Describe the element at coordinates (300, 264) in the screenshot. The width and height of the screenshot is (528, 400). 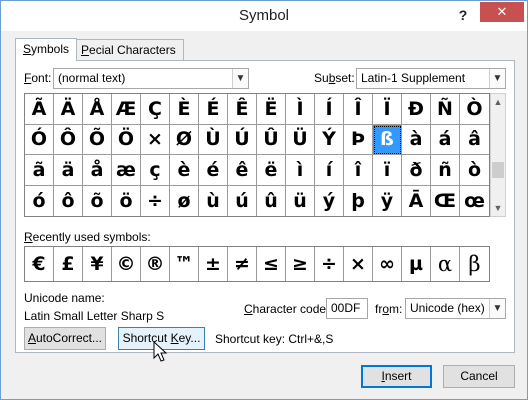
I see `recent-symbol-cell: ≥` at that location.